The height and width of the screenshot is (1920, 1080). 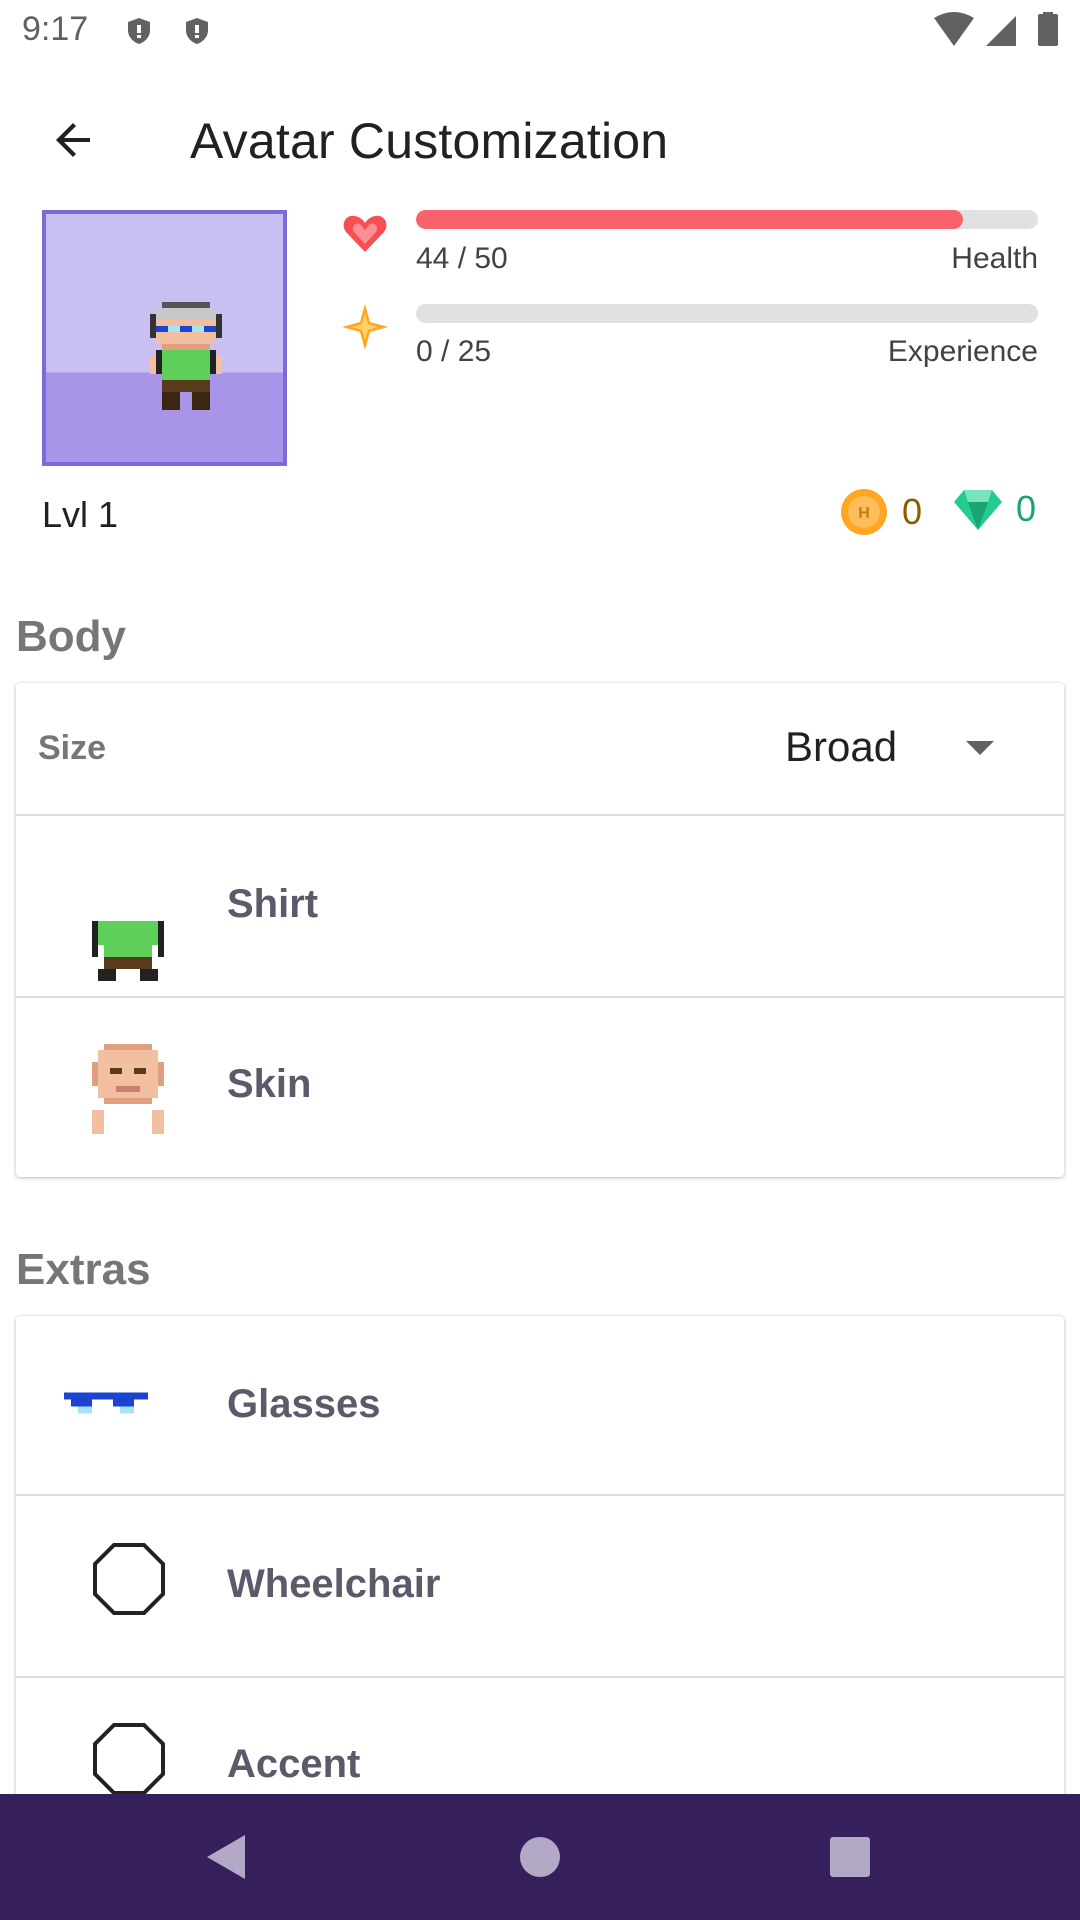 I want to click on skin-label: Skin, so click(x=269, y=1084).